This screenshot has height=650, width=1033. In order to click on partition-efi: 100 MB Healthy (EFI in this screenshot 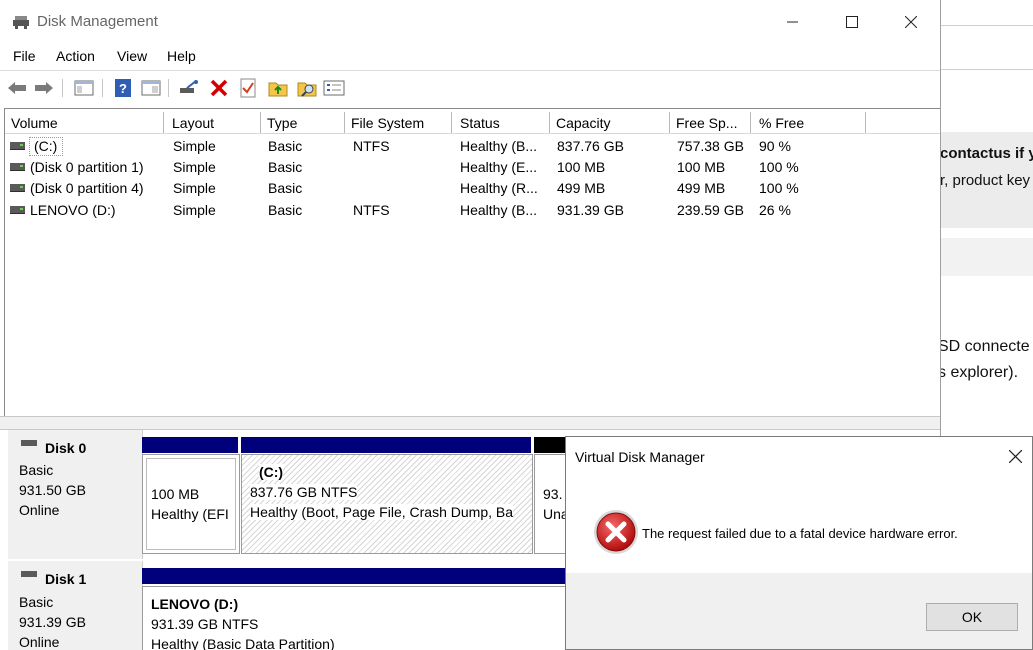, I will do `click(191, 504)`.